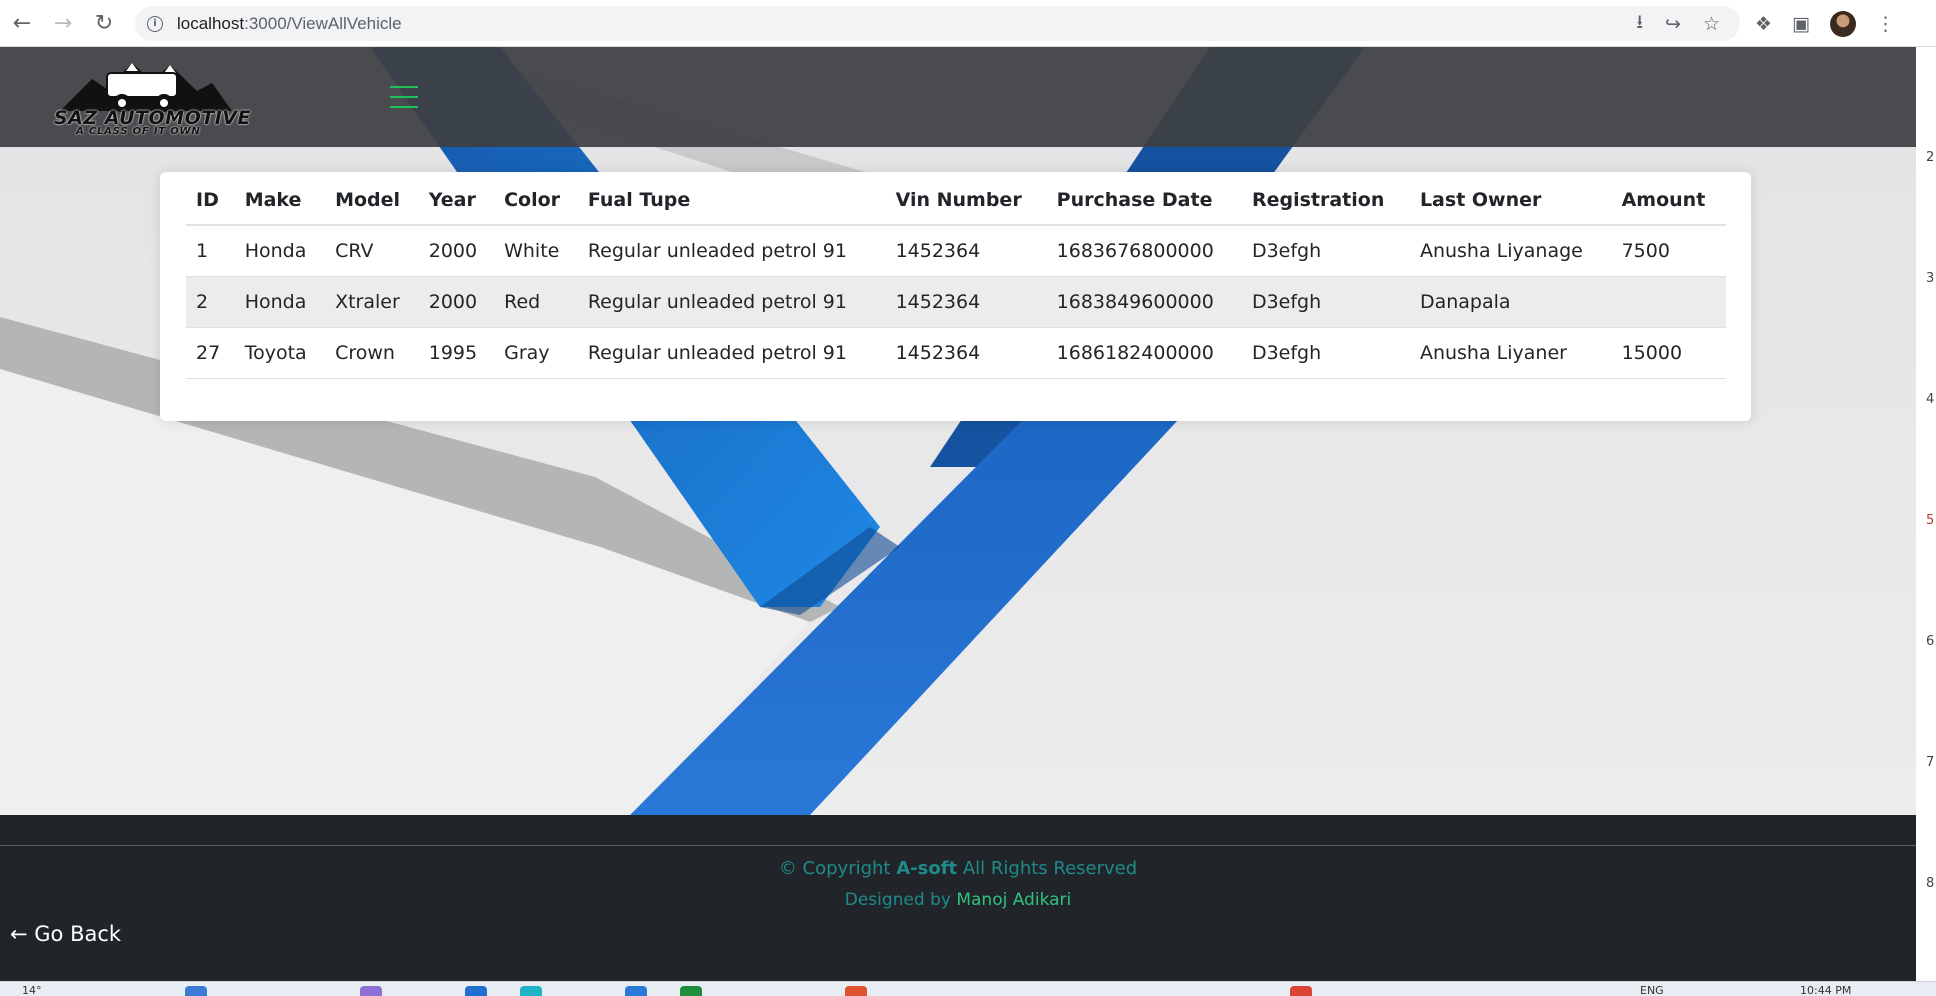 Image resolution: width=1936 pixels, height=996 pixels. What do you see at coordinates (456, 353) in the screenshot?
I see `cell-year: 1995` at bounding box center [456, 353].